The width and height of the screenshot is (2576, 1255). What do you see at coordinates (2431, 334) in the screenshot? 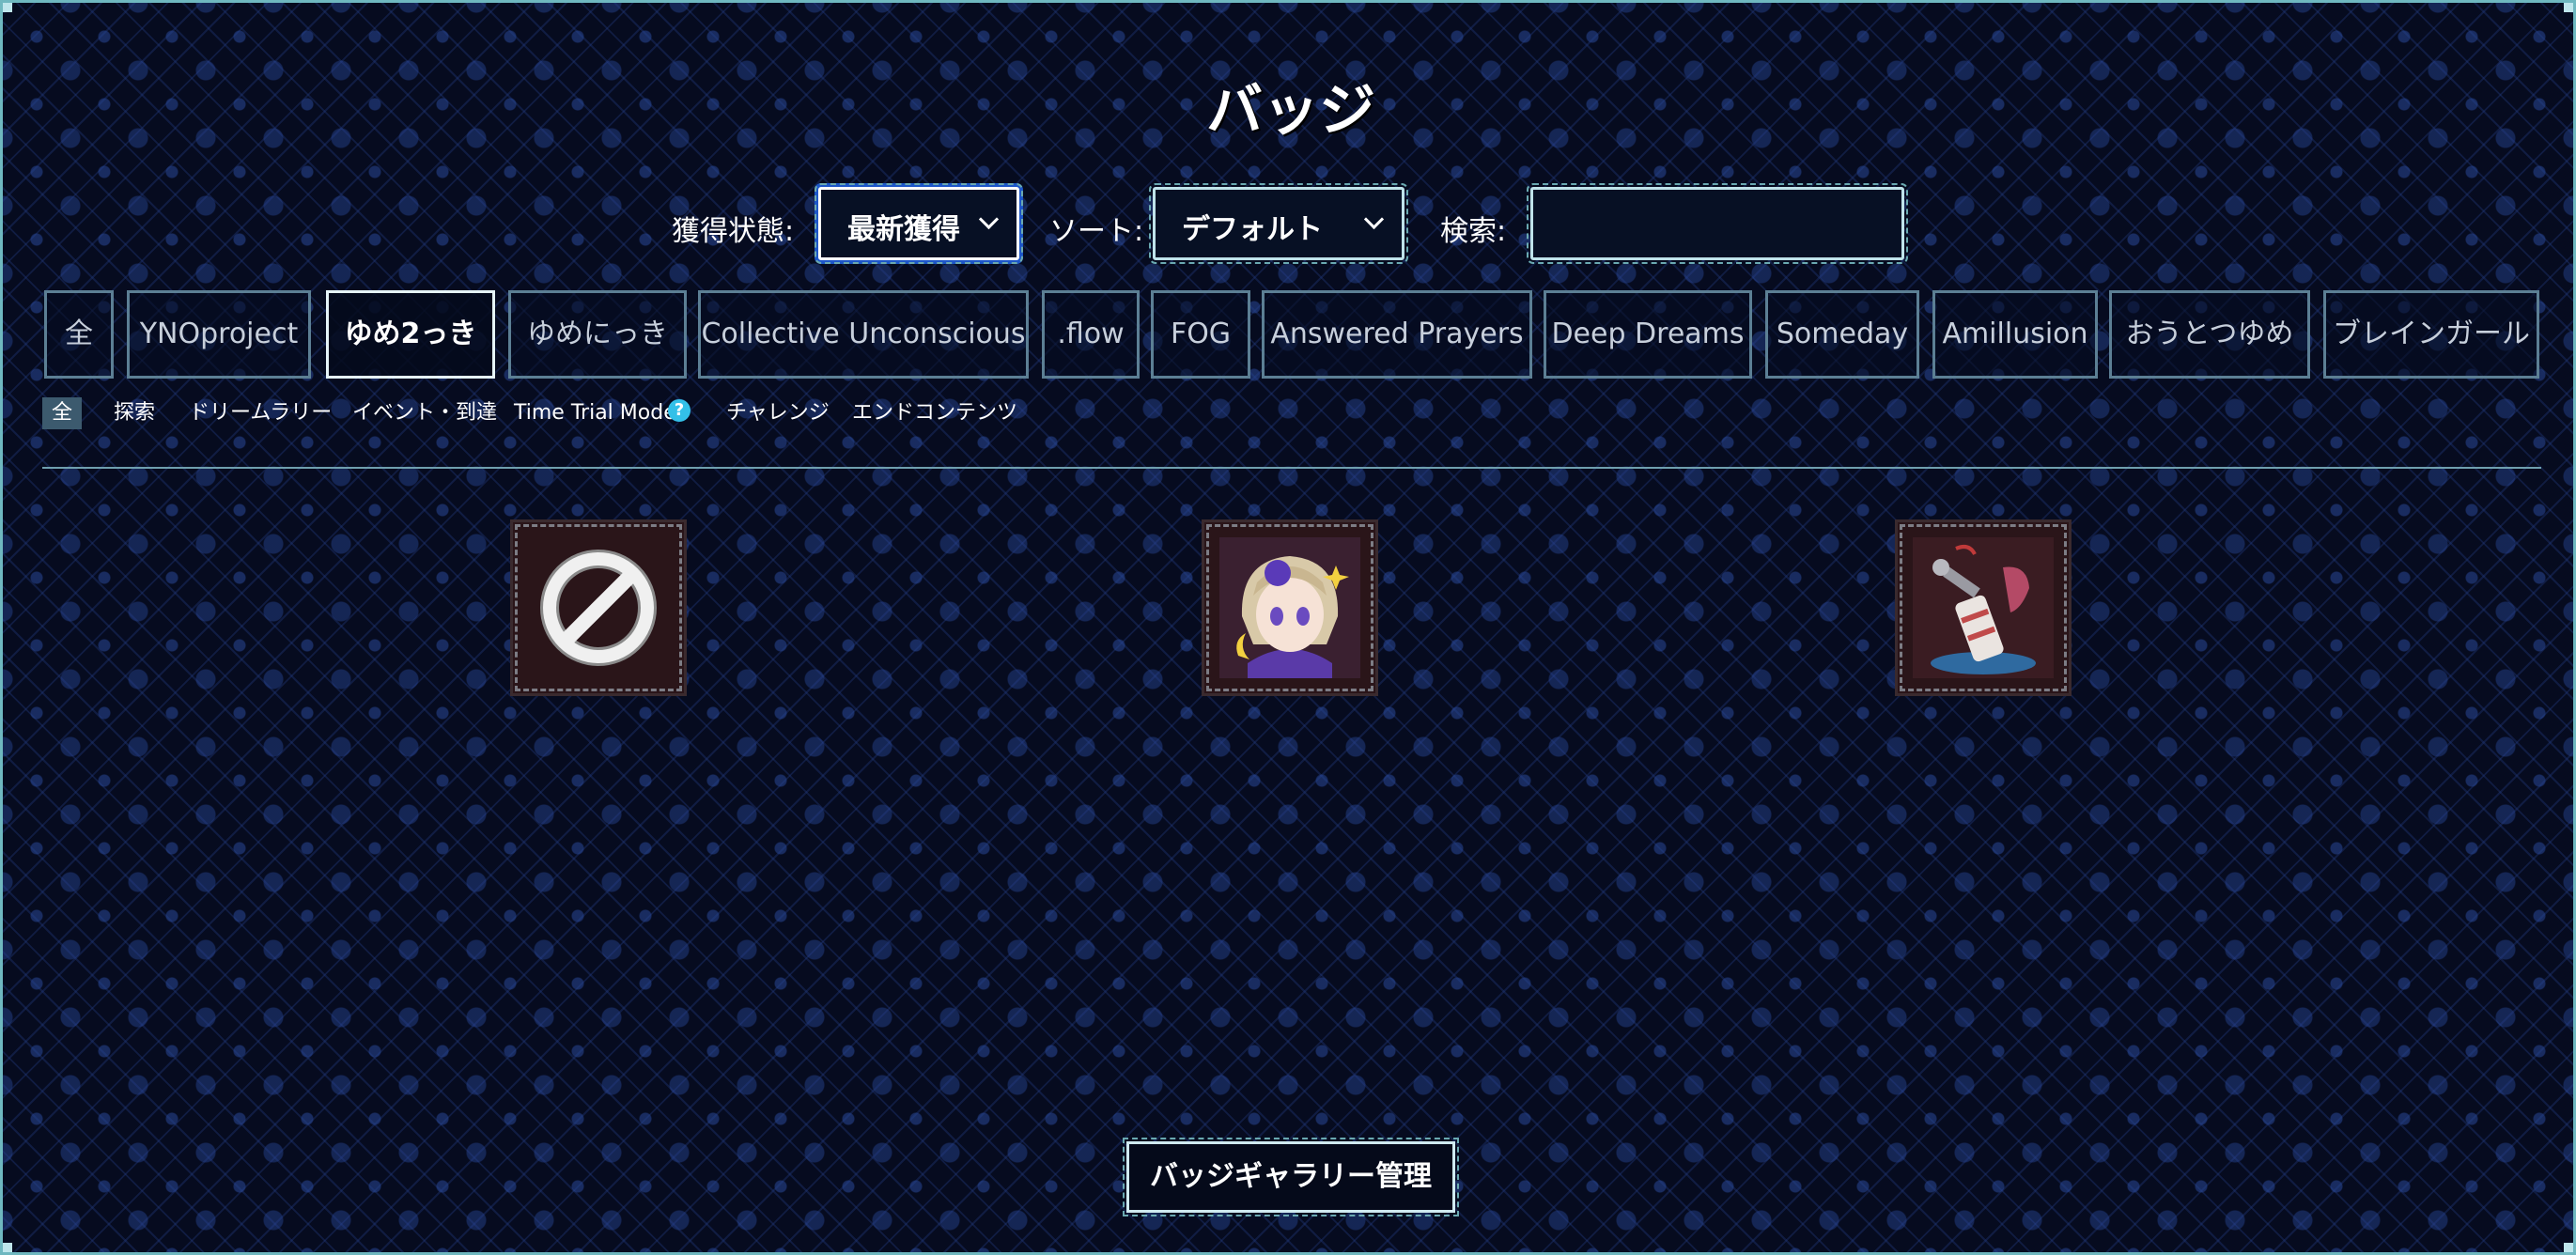
I see `game-tab: ブレインガール` at bounding box center [2431, 334].